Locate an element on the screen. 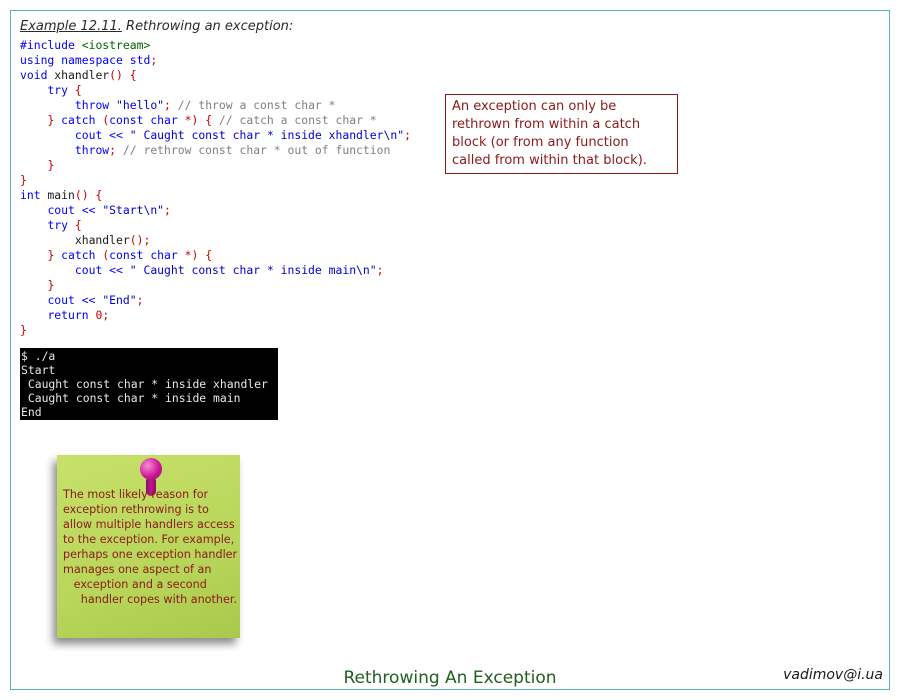  terminal-line: $ ./a is located at coordinates (38, 356).